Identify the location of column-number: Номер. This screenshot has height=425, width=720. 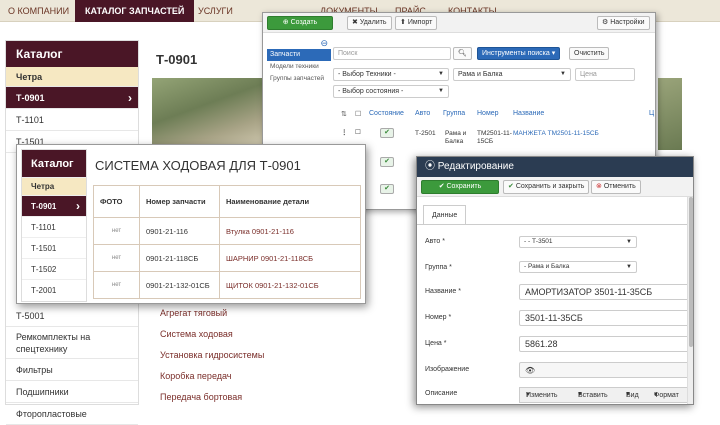
(488, 113).